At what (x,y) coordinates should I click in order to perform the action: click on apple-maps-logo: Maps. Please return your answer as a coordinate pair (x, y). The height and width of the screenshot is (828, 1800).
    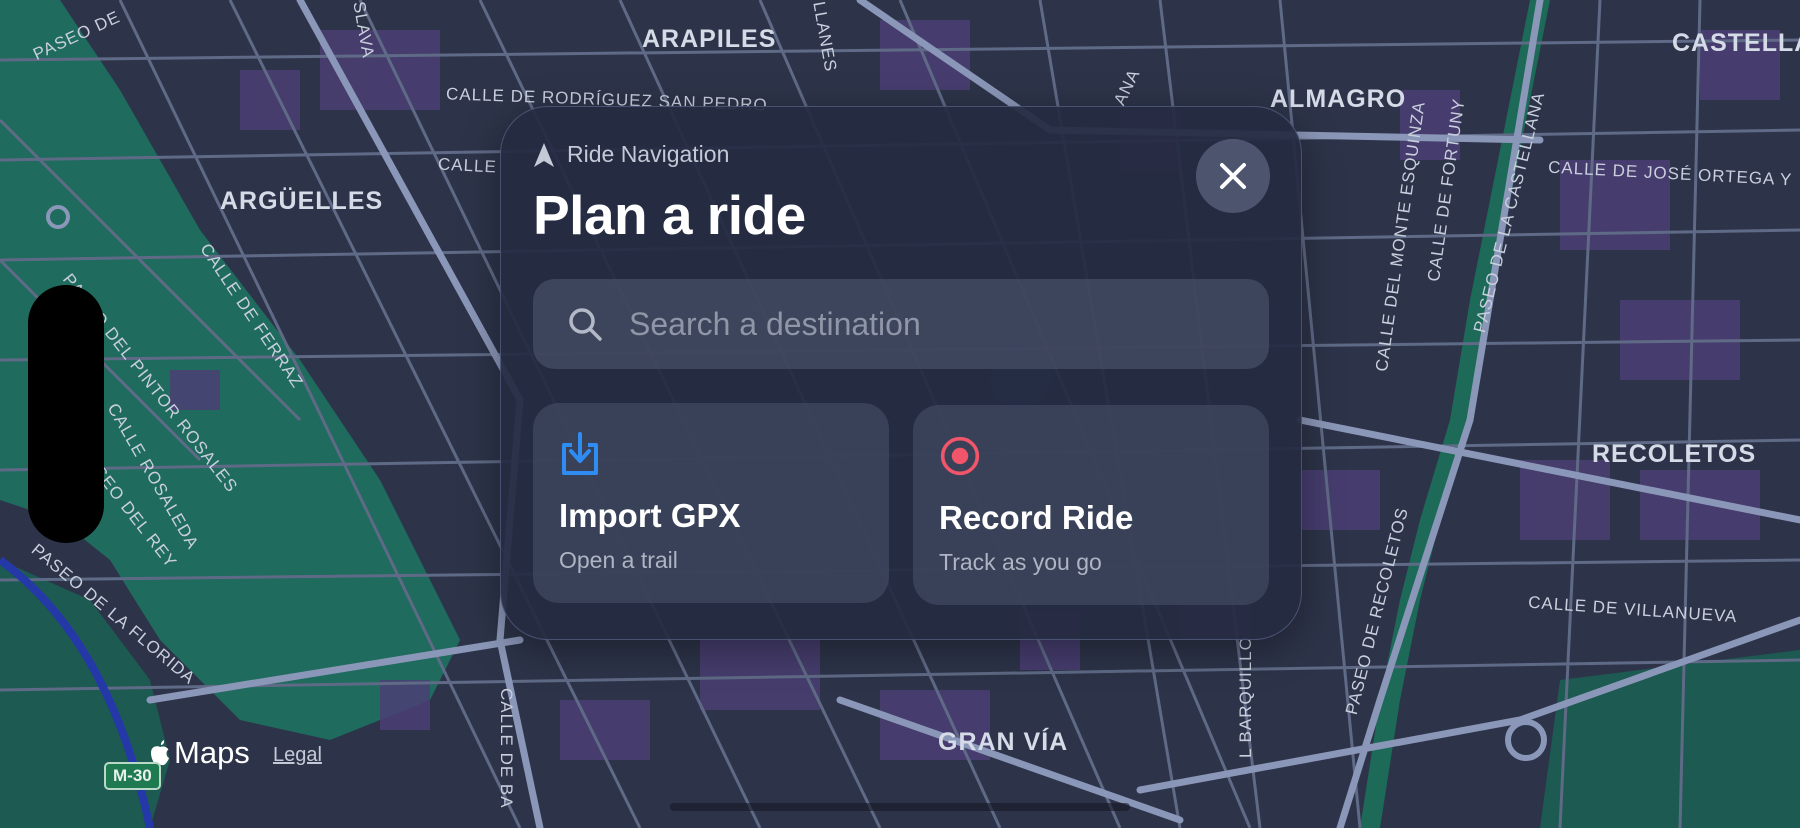
    Looking at the image, I should click on (199, 753).